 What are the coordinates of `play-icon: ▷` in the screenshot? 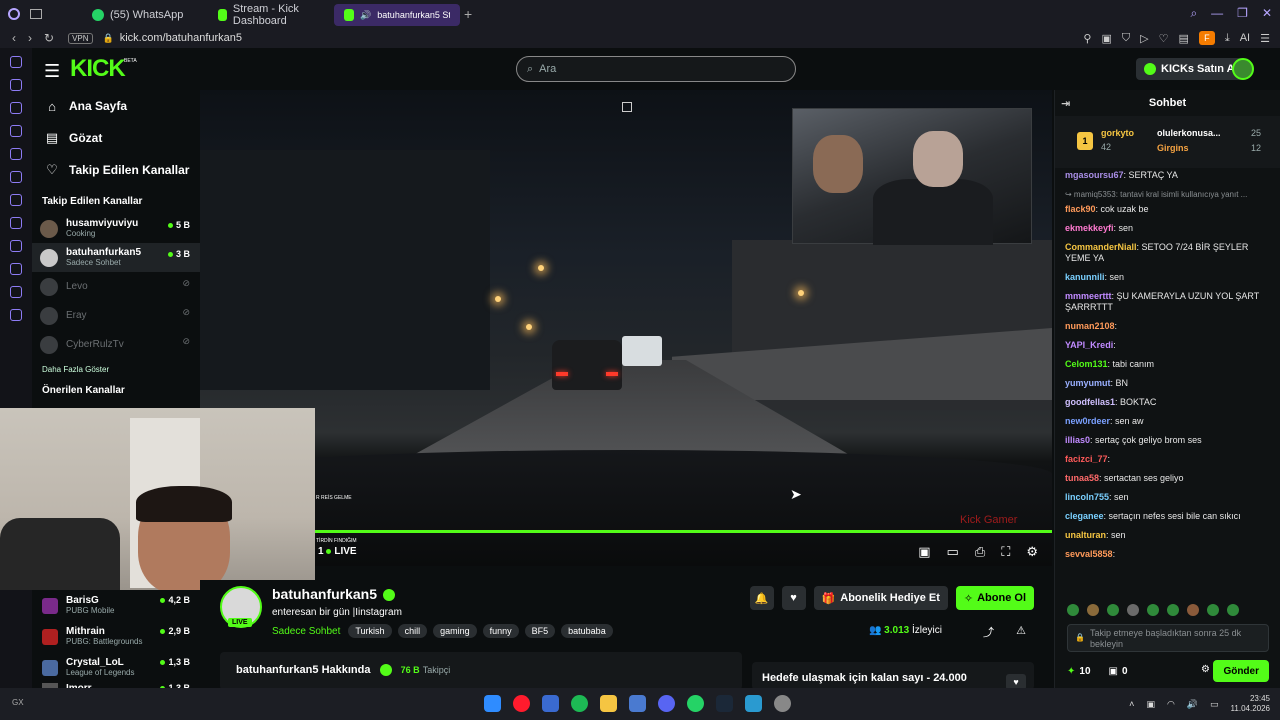 It's located at (1144, 38).